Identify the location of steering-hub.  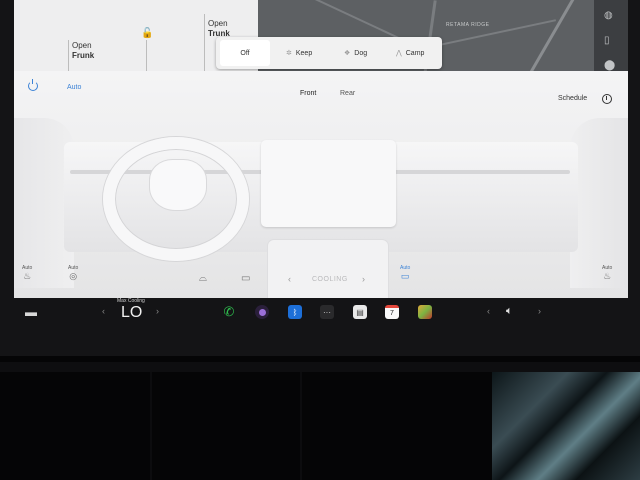
(178, 185).